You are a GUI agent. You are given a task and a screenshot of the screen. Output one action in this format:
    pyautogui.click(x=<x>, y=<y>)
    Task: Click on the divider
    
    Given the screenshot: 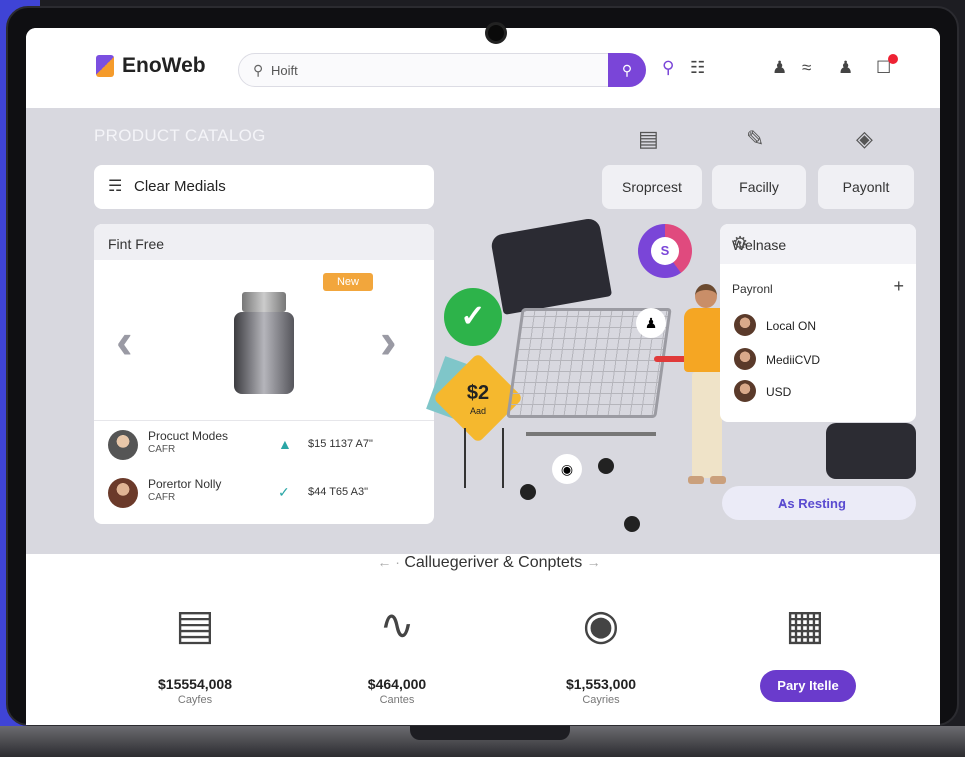 What is the action you would take?
    pyautogui.click(x=264, y=420)
    